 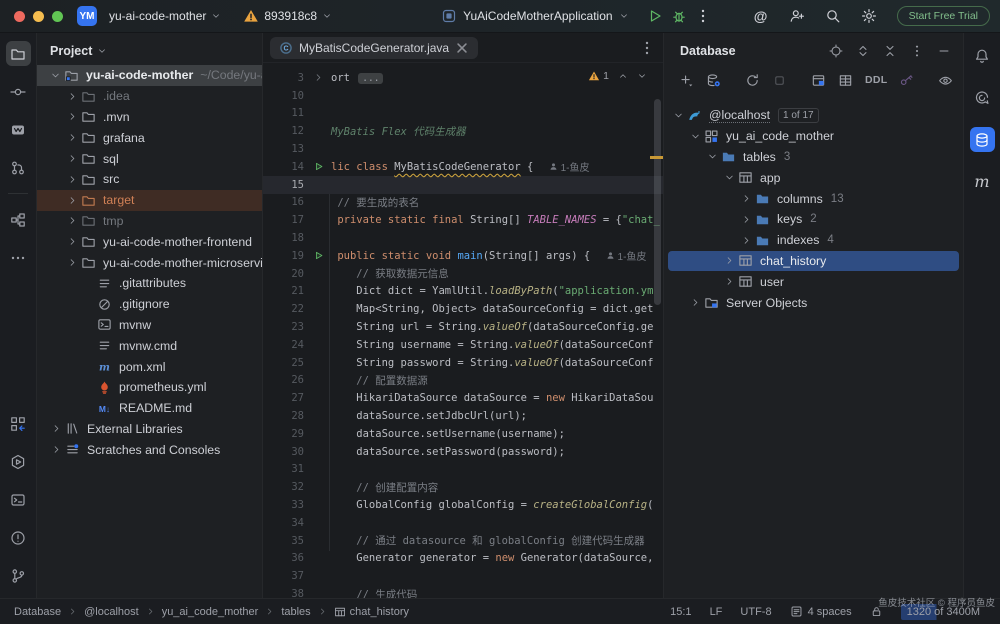 What do you see at coordinates (945, 80) in the screenshot?
I see `eye-button` at bounding box center [945, 80].